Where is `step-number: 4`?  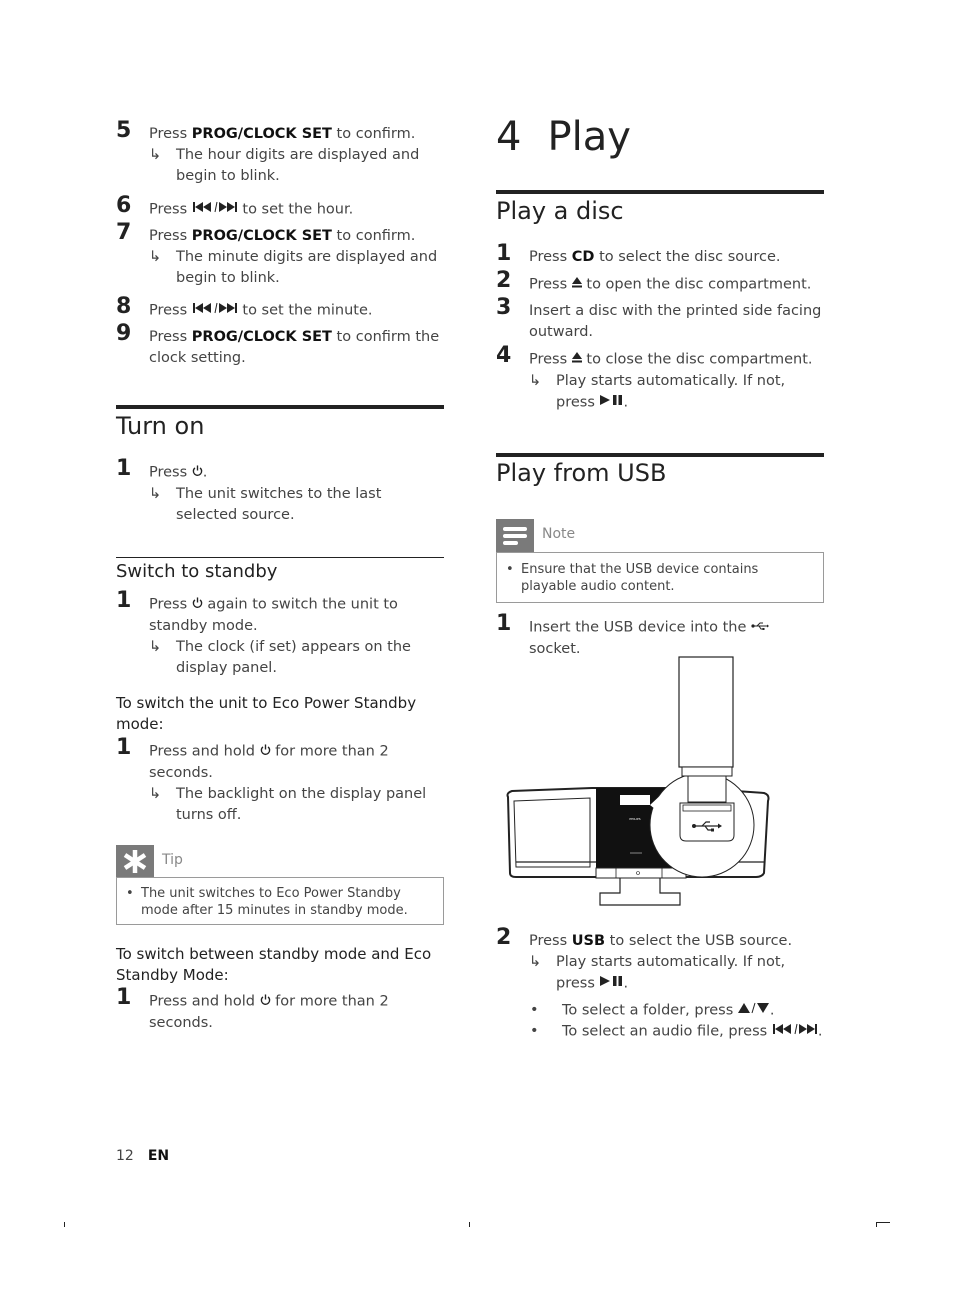
step-number: 4 is located at coordinates (504, 355).